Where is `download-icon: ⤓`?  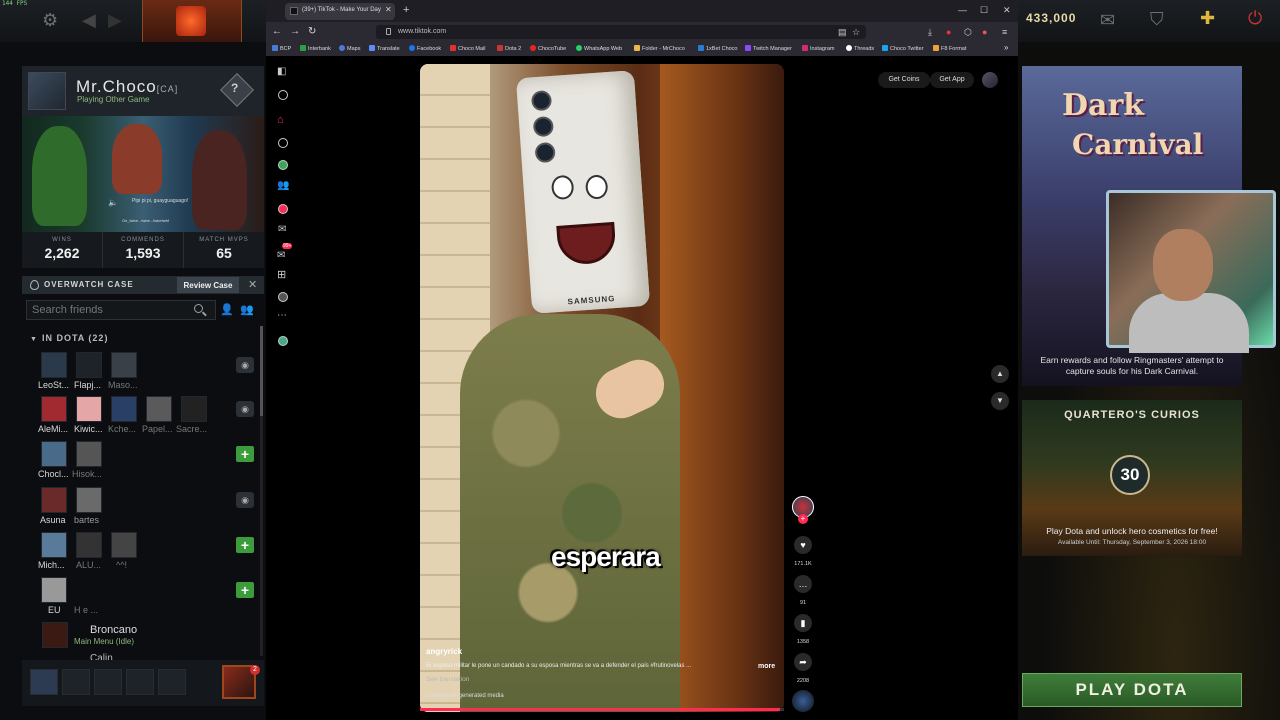
download-icon: ⤓ is located at coordinates (930, 32).